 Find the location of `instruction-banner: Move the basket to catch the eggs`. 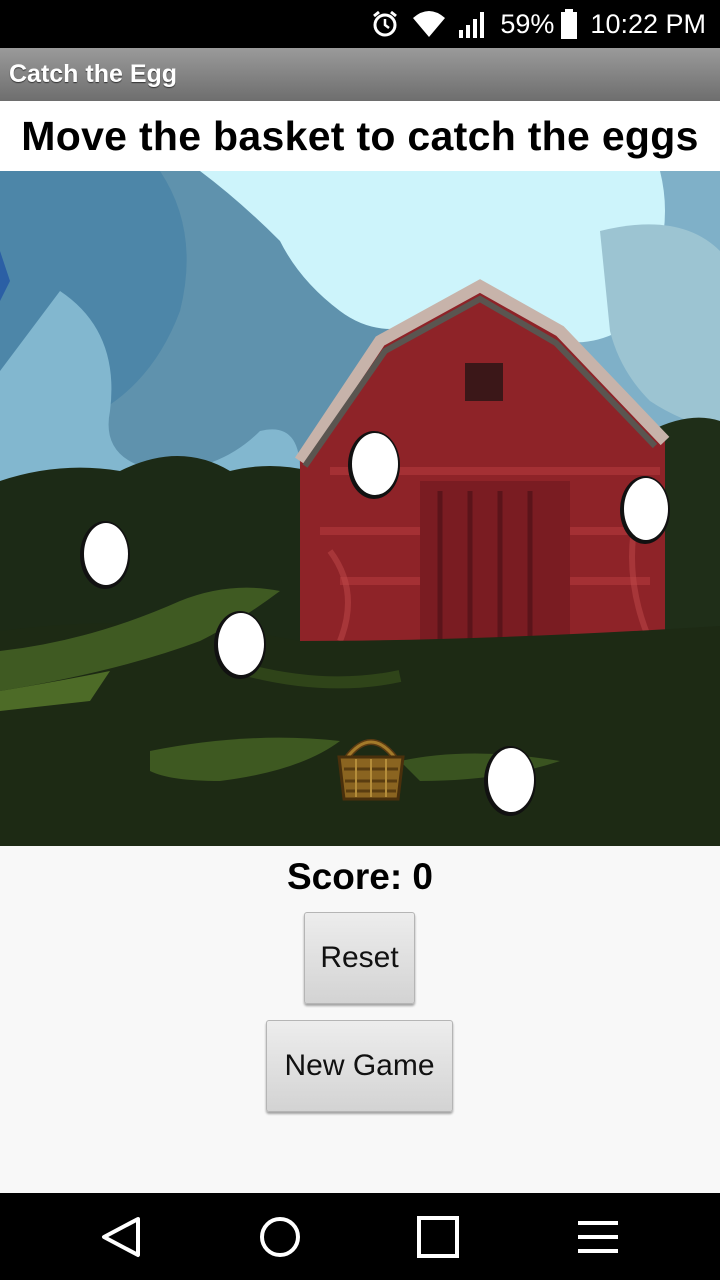

instruction-banner: Move the basket to catch the eggs is located at coordinates (360, 136).